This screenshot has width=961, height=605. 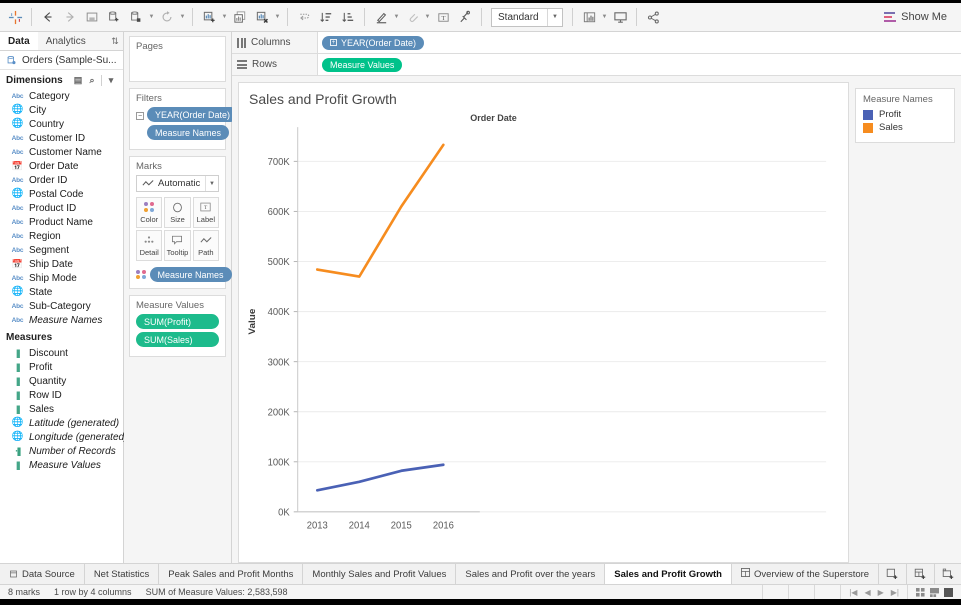 I want to click on marks-size-button: Size, so click(x=177, y=212).